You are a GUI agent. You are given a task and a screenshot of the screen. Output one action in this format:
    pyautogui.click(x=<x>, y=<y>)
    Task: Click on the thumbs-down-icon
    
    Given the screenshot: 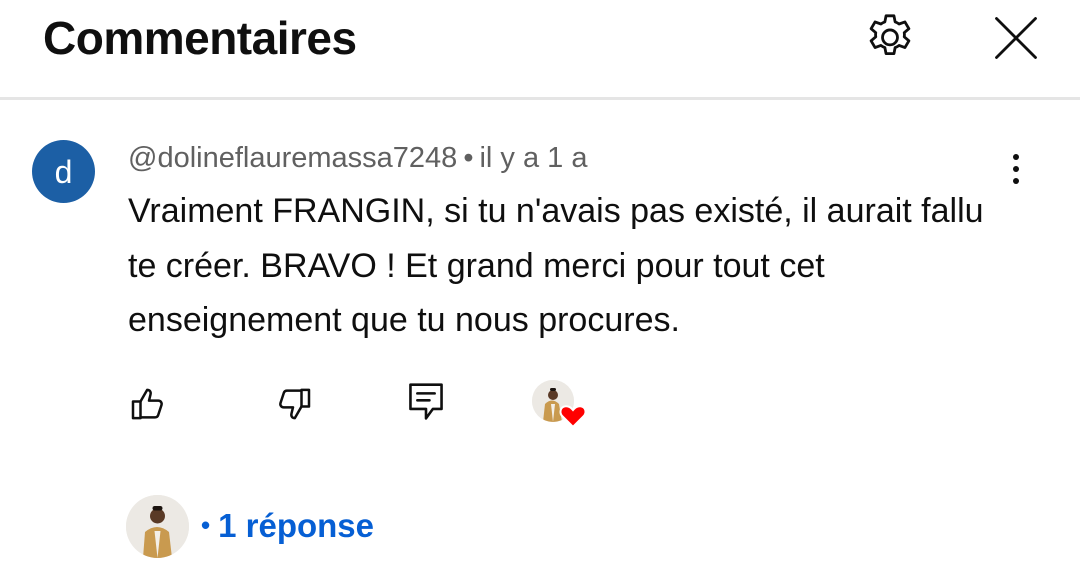 What is the action you would take?
    pyautogui.click(x=295, y=404)
    